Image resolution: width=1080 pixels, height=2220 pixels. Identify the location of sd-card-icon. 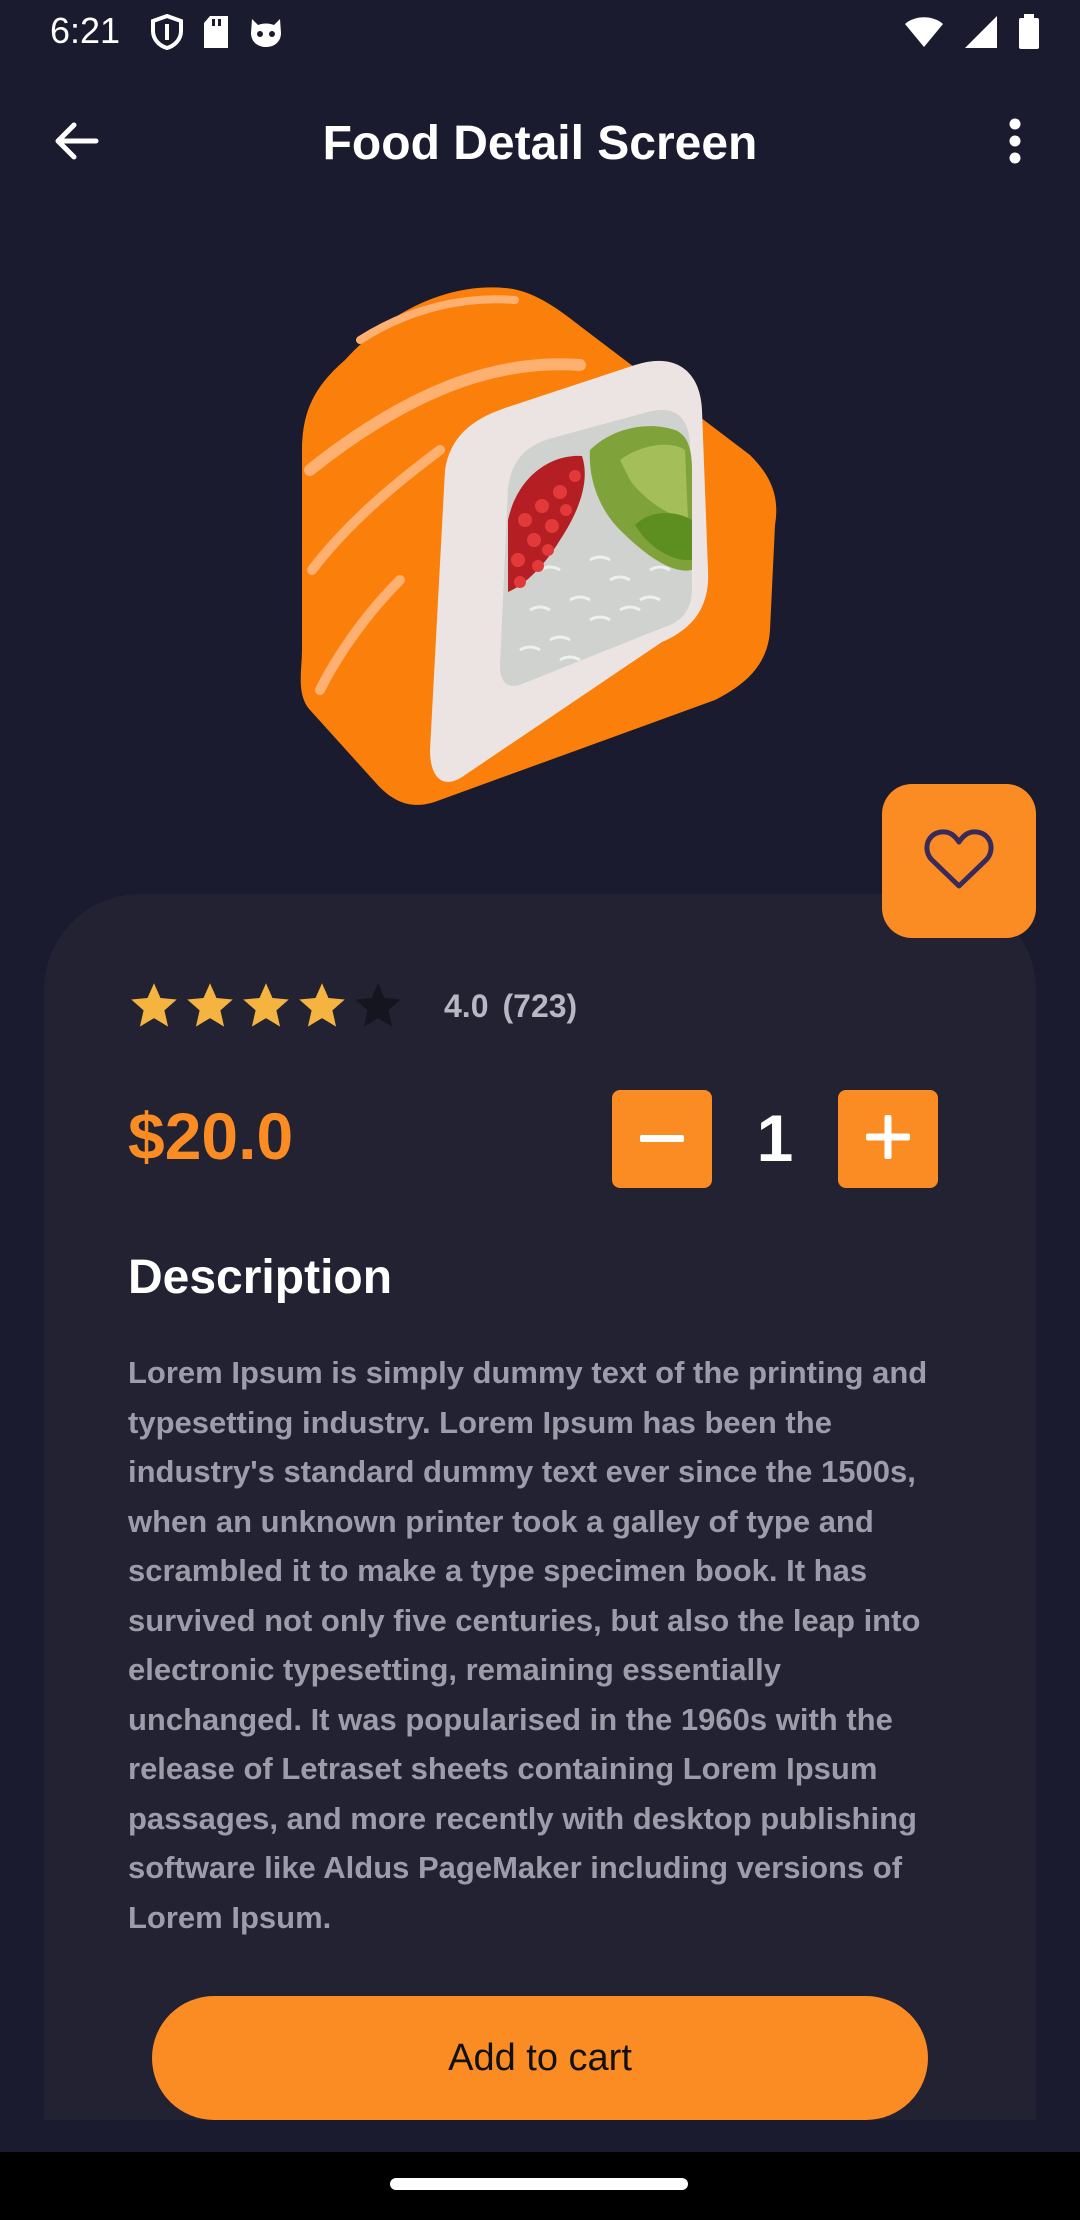
(216, 34).